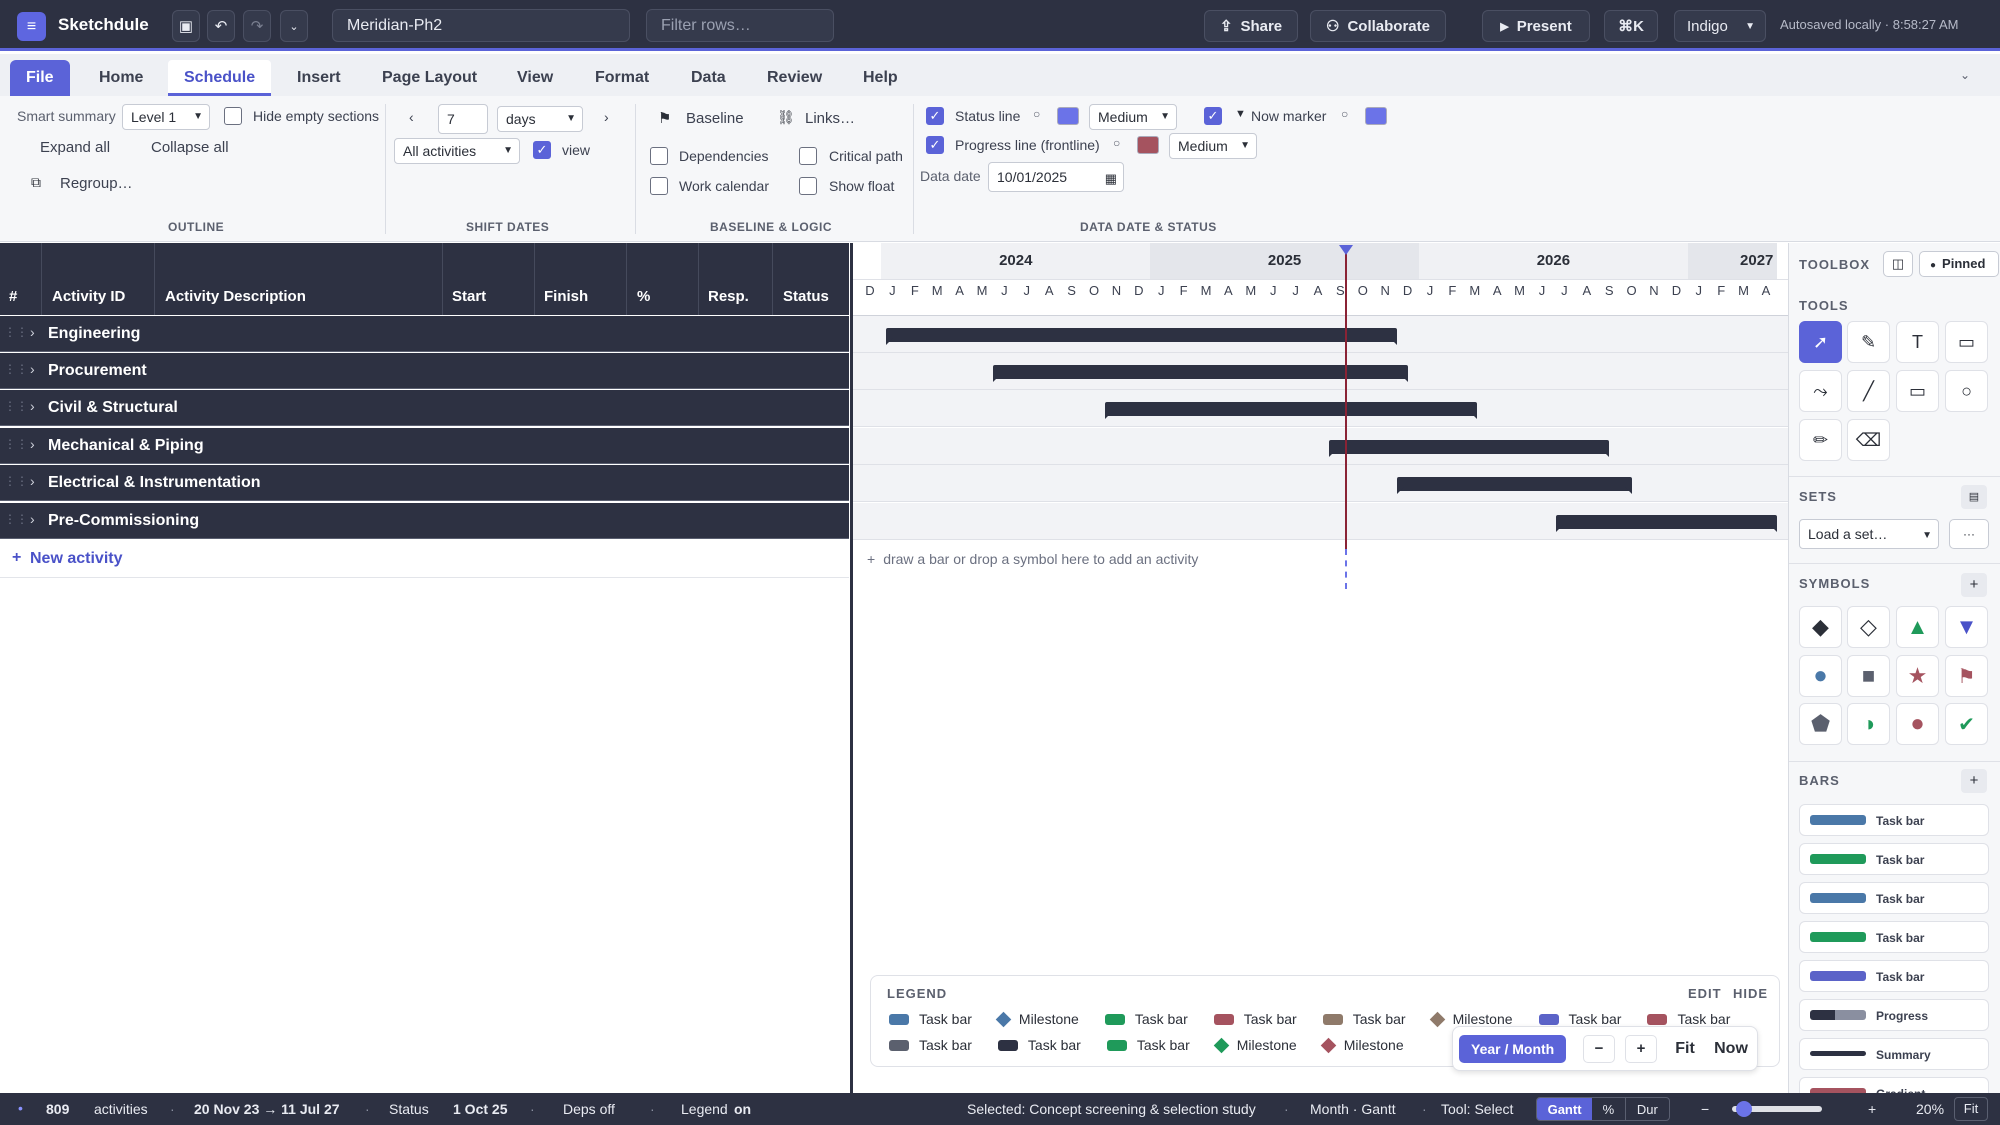 This screenshot has width=2000, height=1125. I want to click on progress-line-weight-select: Medium ▼, so click(1213, 146).